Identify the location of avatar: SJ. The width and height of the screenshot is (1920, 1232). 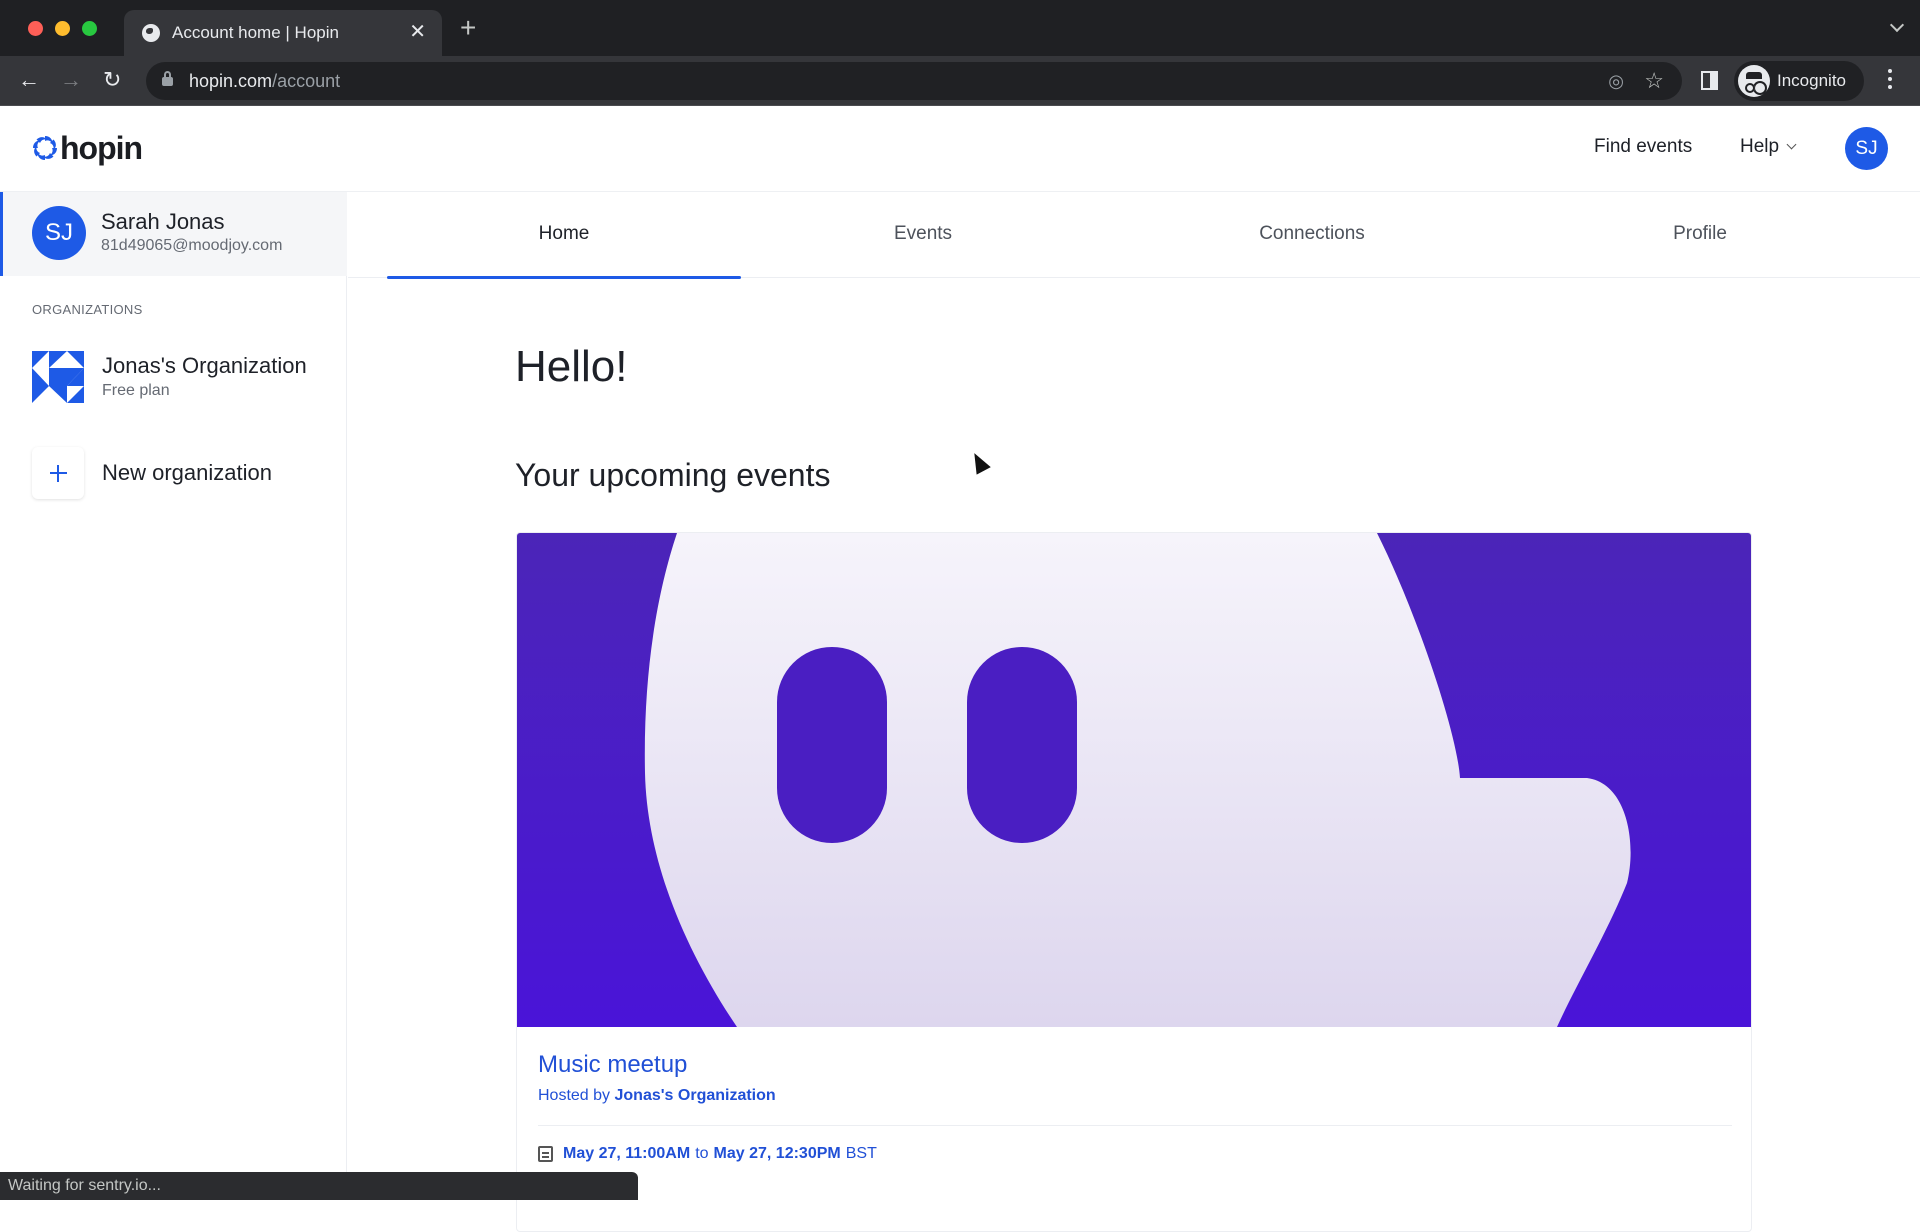
(1866, 148).